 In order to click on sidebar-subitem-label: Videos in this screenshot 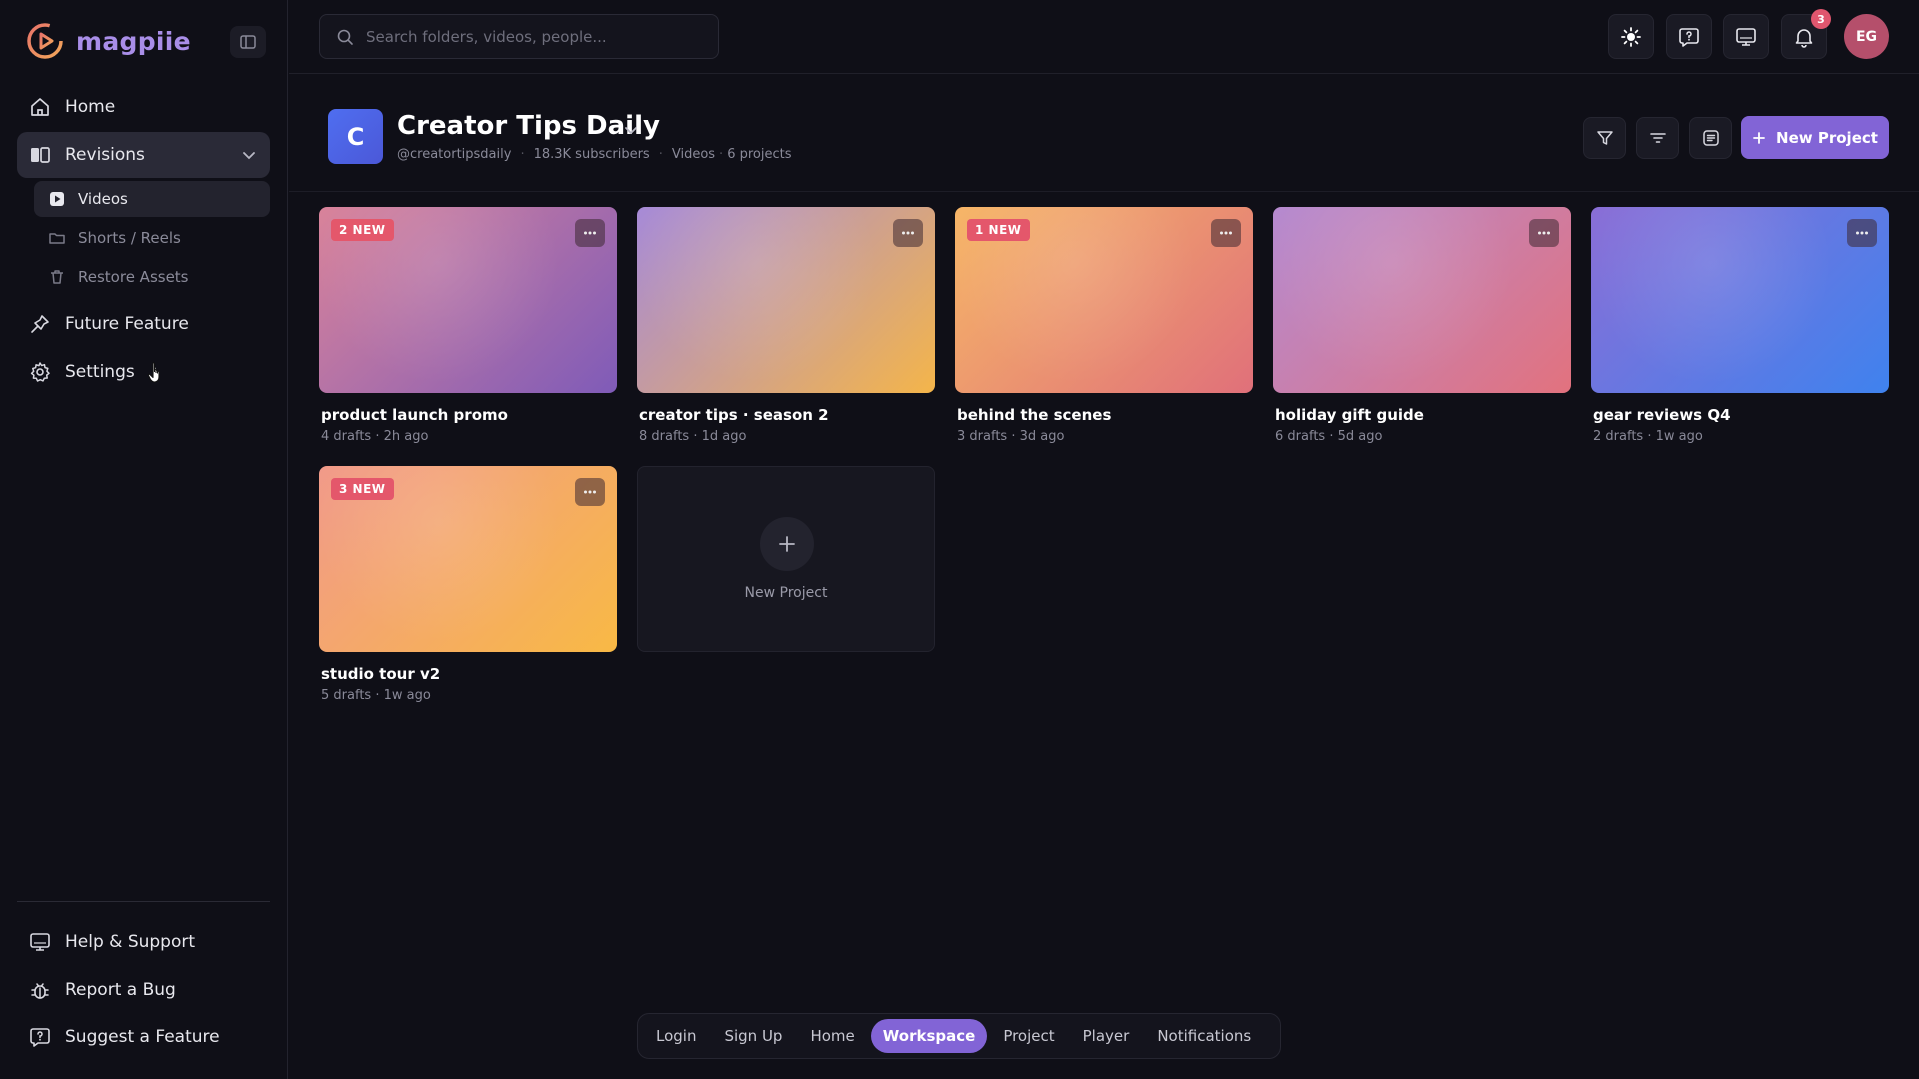, I will do `click(103, 199)`.